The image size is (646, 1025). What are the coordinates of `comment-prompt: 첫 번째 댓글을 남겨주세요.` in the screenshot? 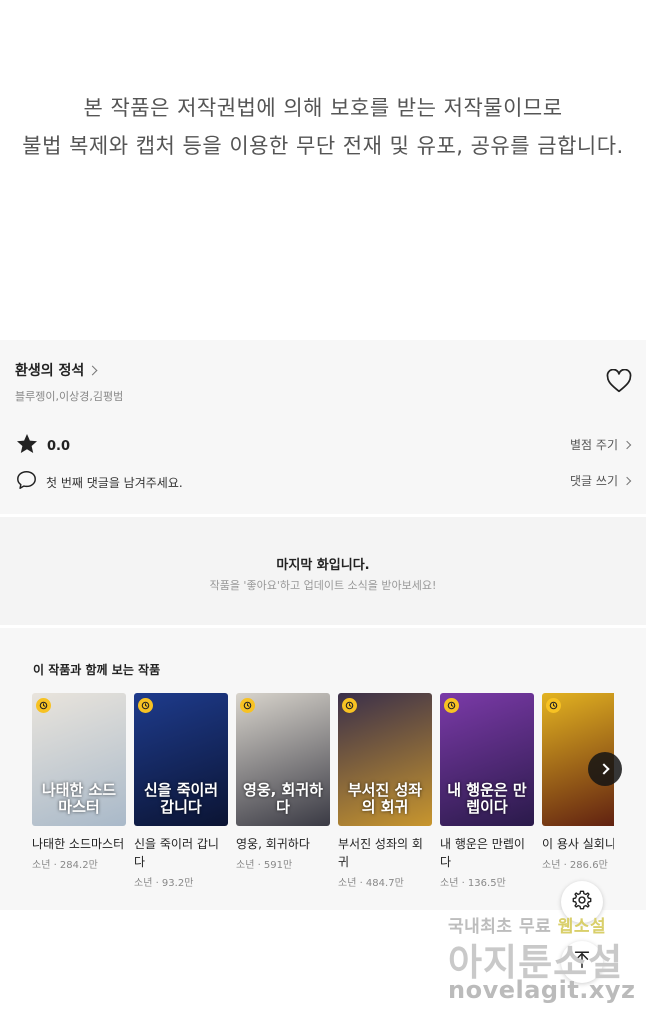 It's located at (114, 482).